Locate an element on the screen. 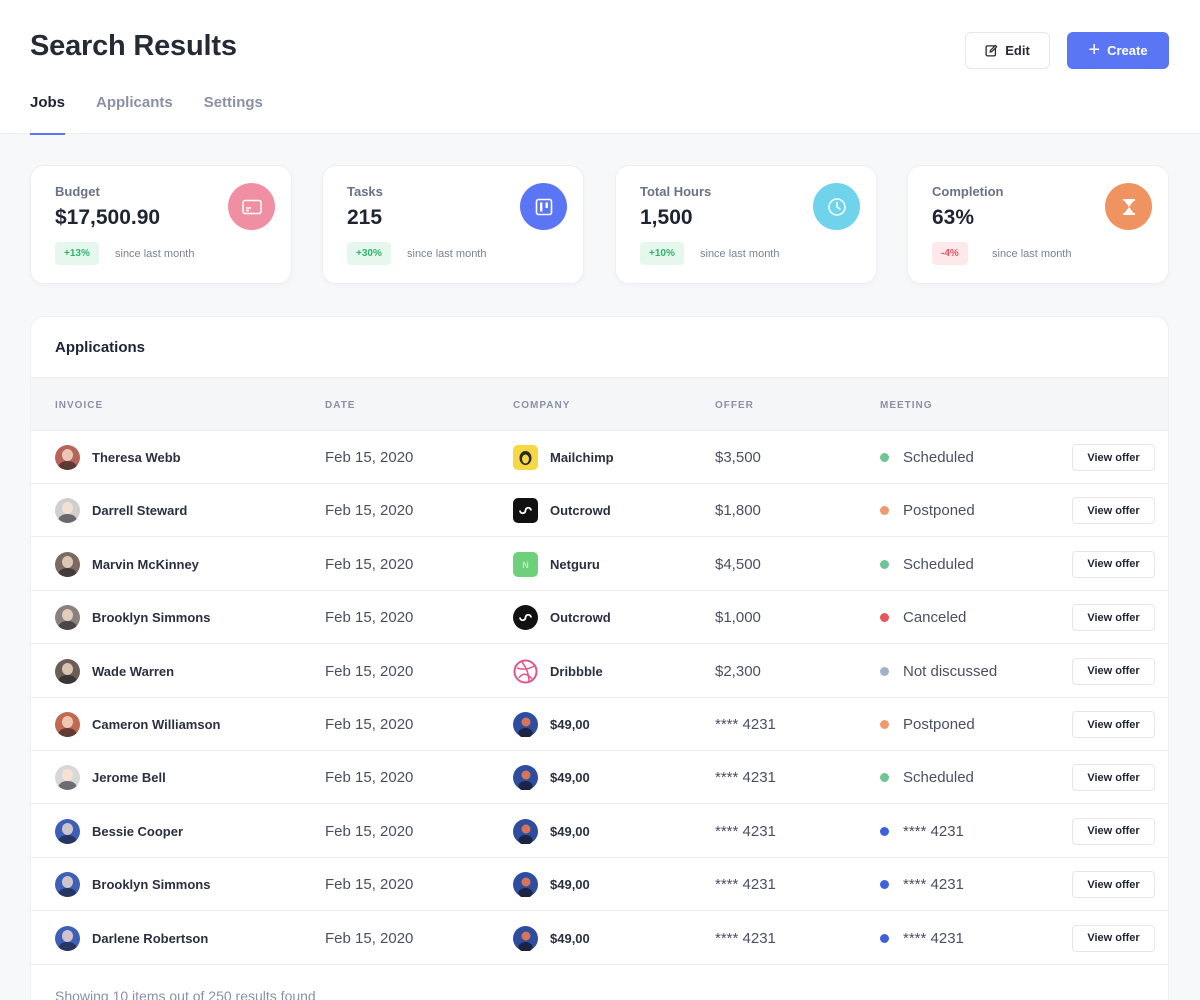 The width and height of the screenshot is (1200, 1000). applicant-name: Marvin McKinney is located at coordinates (145, 564).